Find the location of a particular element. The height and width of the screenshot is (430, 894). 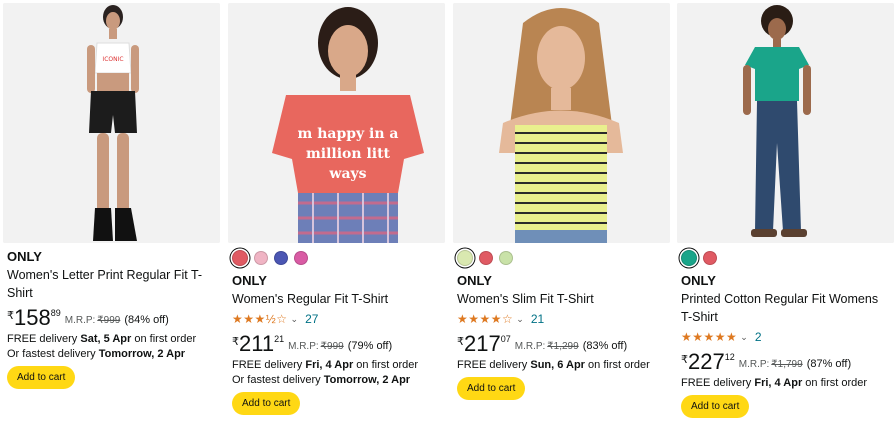

product-price: ₹ 211 21 M.R.P: ₹999 (79% off) is located at coordinates (337, 345).